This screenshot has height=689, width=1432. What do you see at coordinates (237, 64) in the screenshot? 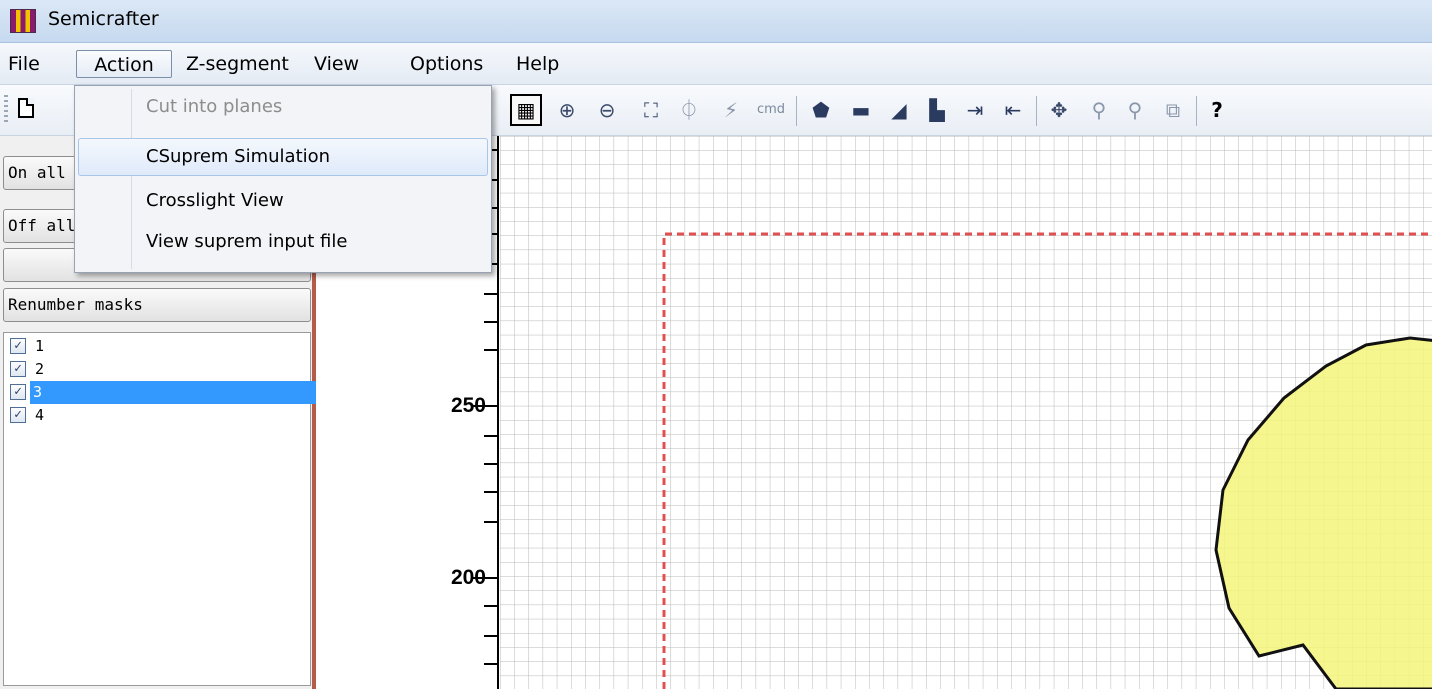
I see `menu-z-segment: Z-segment` at bounding box center [237, 64].